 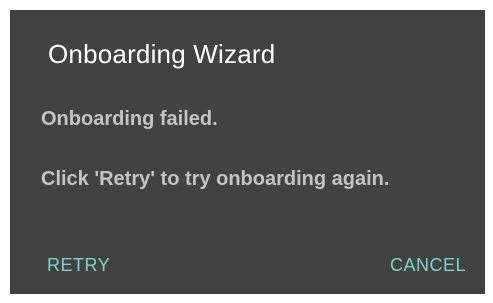 What do you see at coordinates (78, 265) in the screenshot?
I see `retry-button: RETRY` at bounding box center [78, 265].